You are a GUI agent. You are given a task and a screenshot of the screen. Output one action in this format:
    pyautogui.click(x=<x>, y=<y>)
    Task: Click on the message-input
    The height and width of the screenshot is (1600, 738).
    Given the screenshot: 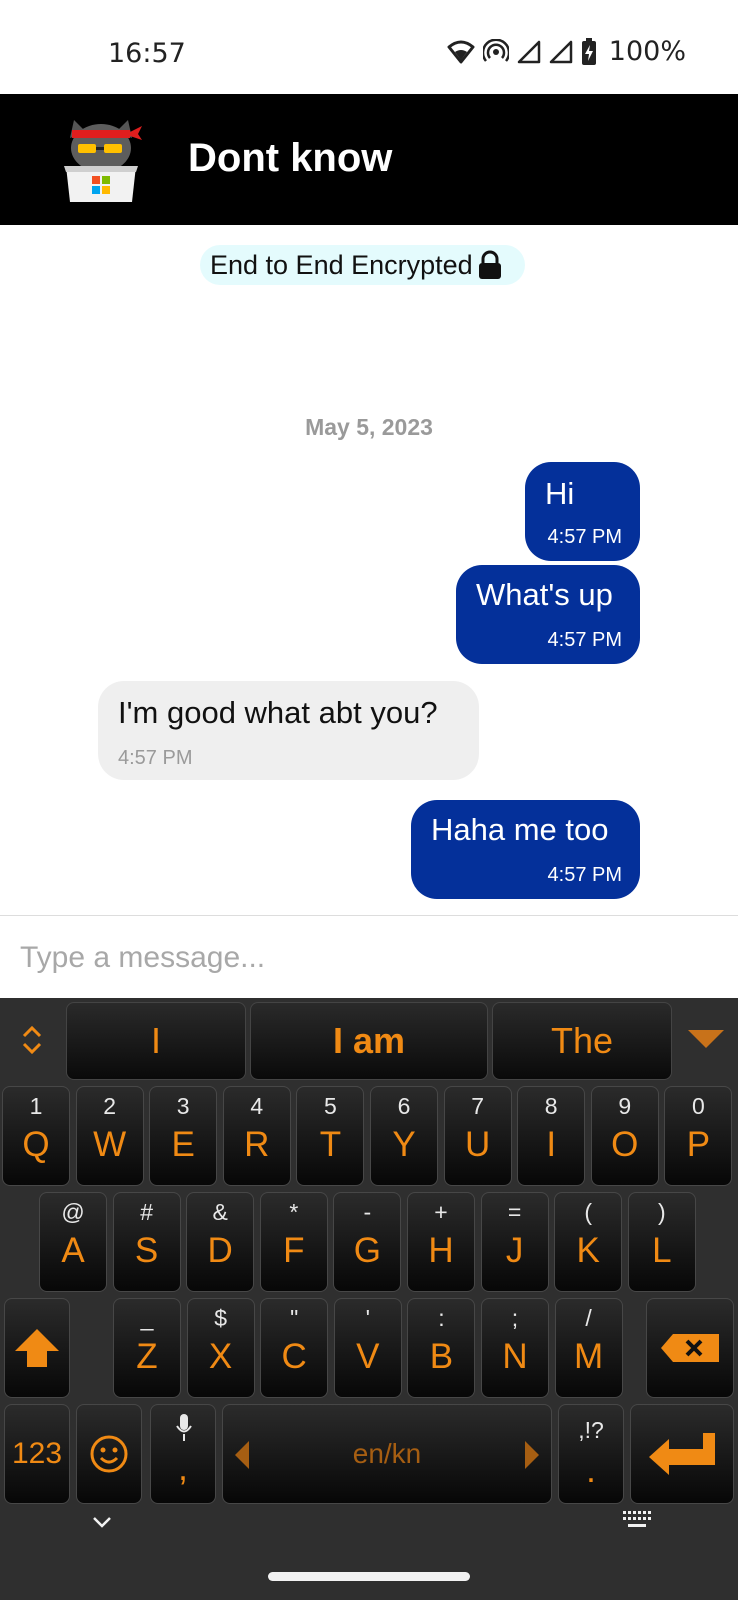 What is the action you would take?
    pyautogui.click(x=365, y=958)
    